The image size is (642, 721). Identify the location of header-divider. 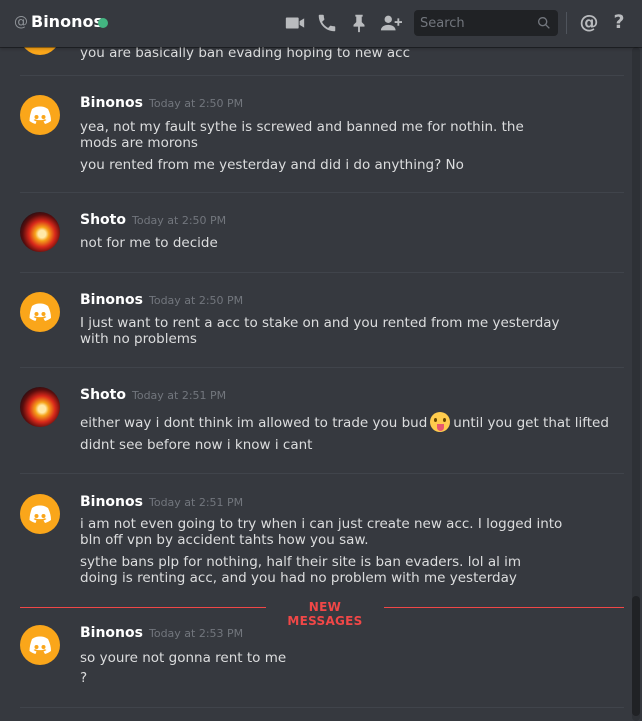
(566, 23).